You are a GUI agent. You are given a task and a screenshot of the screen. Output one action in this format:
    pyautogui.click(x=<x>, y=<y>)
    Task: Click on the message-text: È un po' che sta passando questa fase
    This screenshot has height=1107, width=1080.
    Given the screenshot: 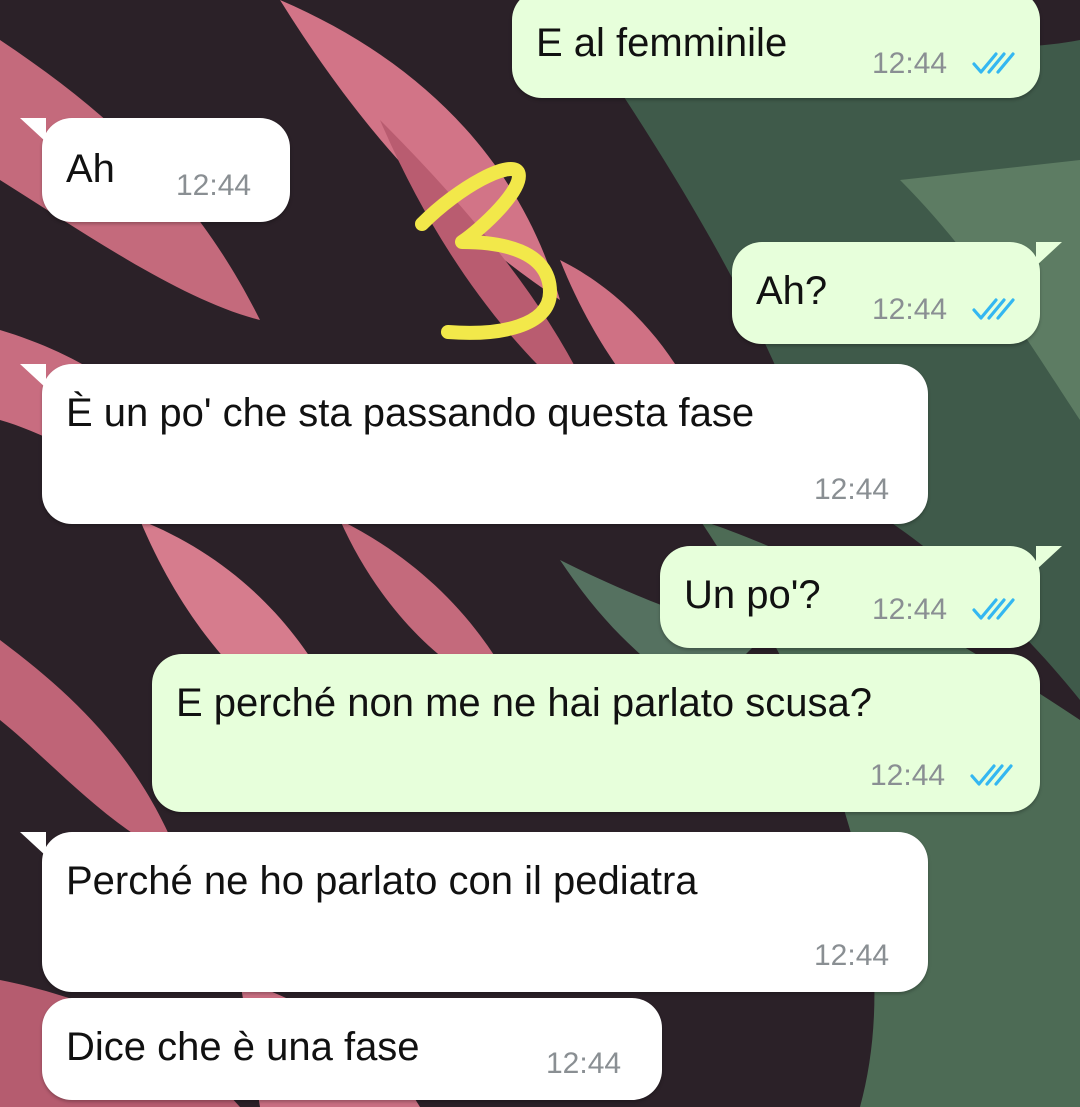 What is the action you would take?
    pyautogui.click(x=410, y=413)
    